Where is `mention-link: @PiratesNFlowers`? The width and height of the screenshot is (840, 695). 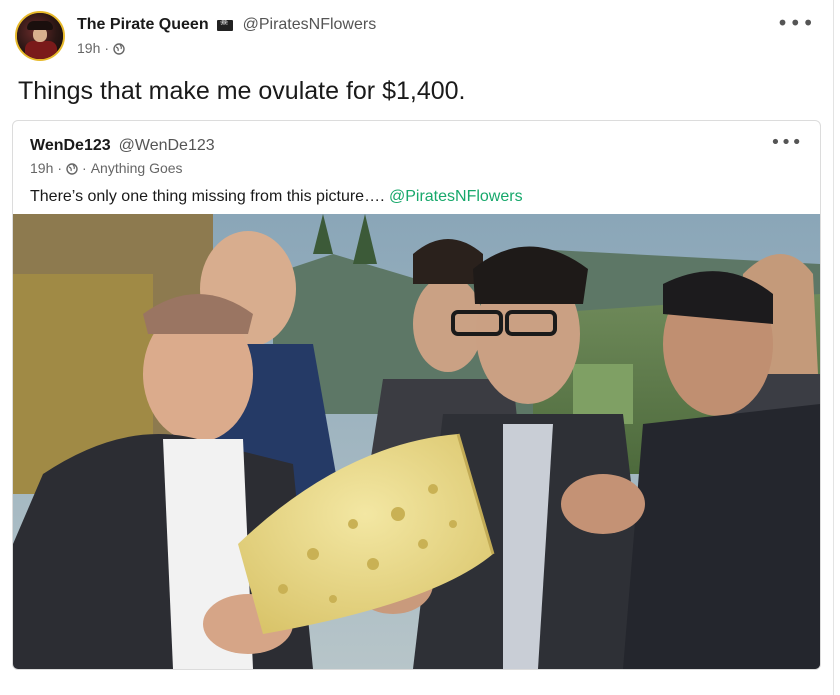
mention-link: @PiratesNFlowers is located at coordinates (456, 196).